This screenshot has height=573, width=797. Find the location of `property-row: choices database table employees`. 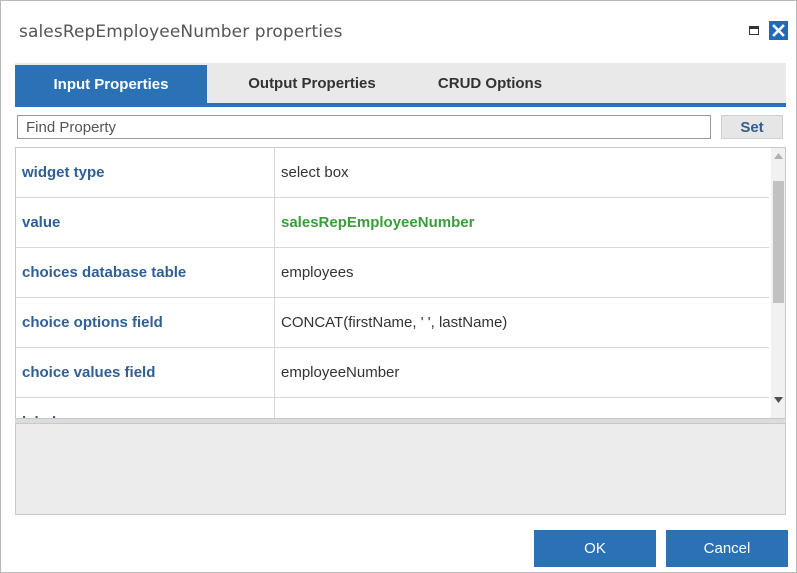

property-row: choices database table employees is located at coordinates (392, 273).